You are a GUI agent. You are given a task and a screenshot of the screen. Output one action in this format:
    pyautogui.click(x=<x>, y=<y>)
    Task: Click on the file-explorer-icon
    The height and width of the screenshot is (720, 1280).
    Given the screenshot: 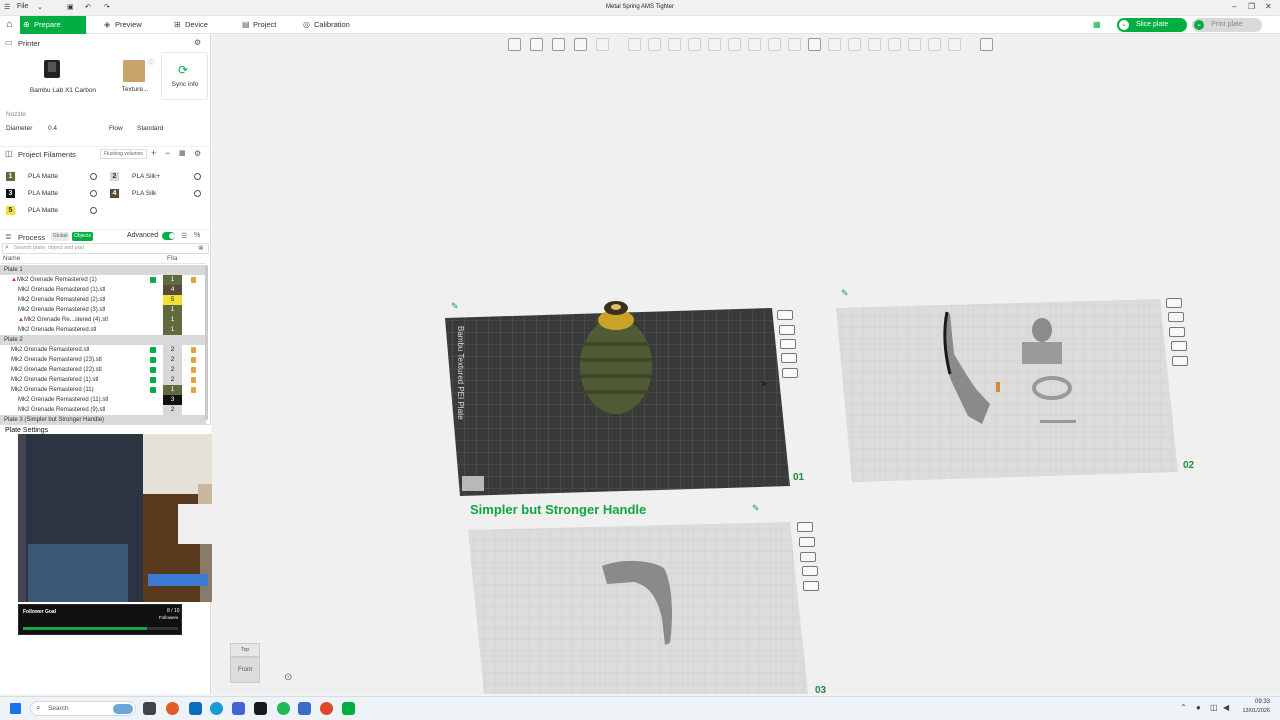 What is the action you would take?
    pyautogui.click(x=195, y=708)
    